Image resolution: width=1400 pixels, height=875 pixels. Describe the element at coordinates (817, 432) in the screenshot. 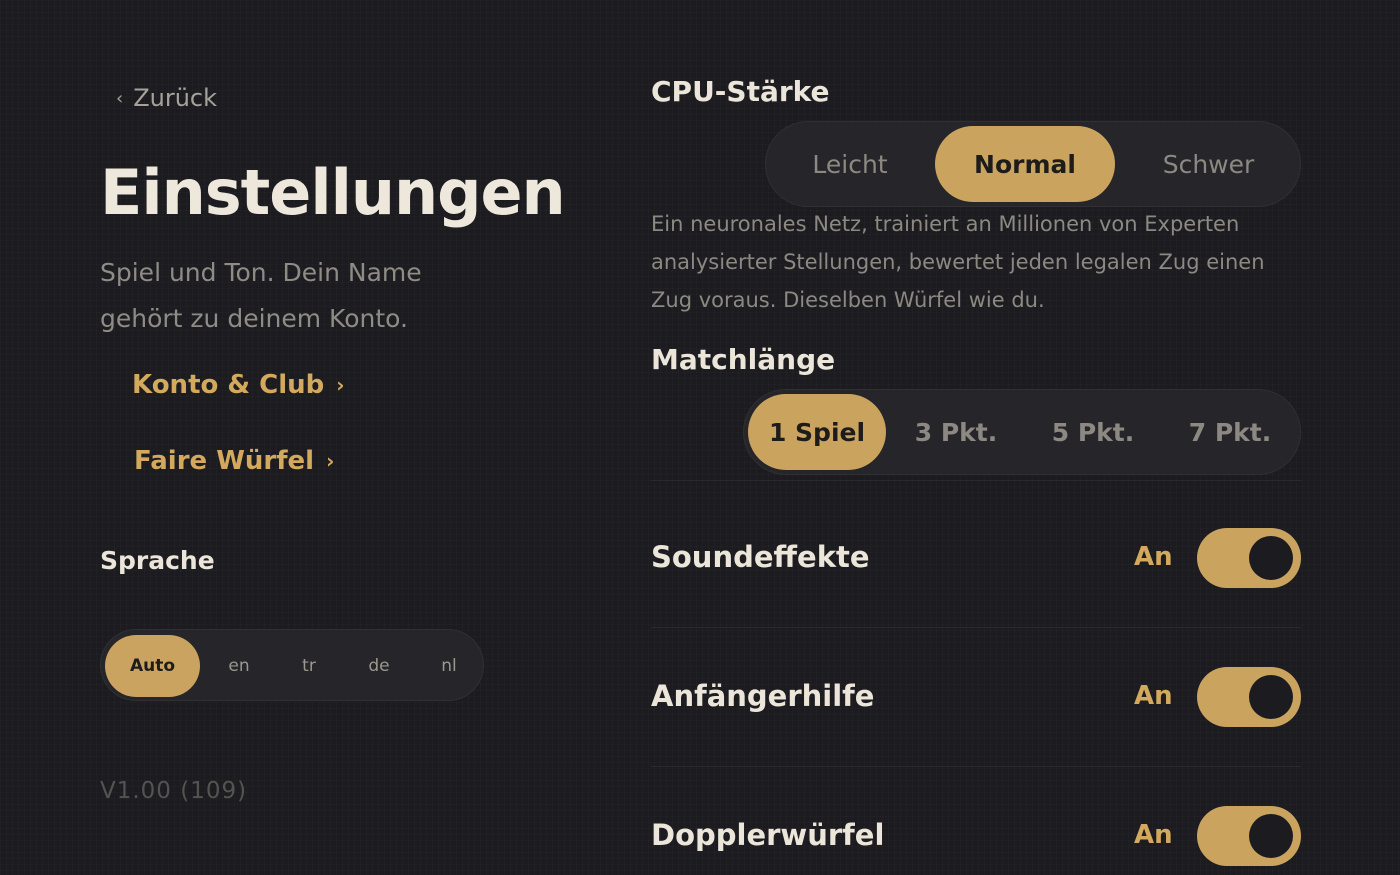

I see `match-option-1-game: 1 Spiel` at that location.